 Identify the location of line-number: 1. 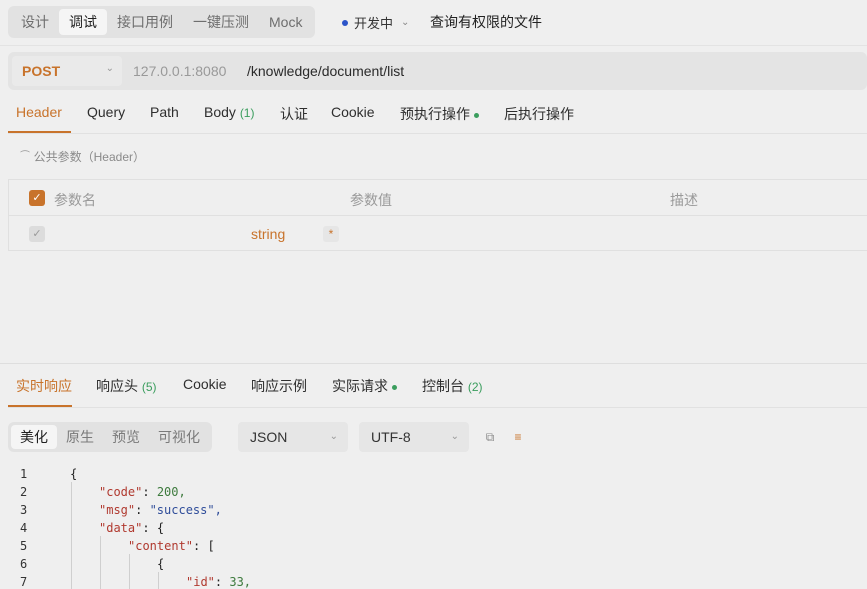
(24, 474).